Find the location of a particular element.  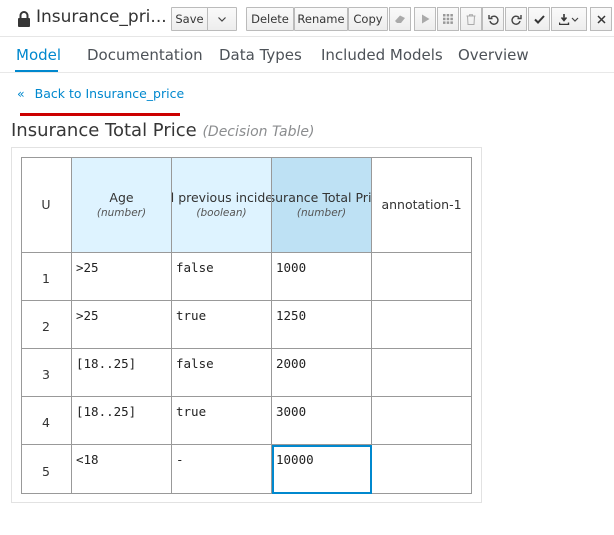

hit-policy-cell: U is located at coordinates (46, 205).